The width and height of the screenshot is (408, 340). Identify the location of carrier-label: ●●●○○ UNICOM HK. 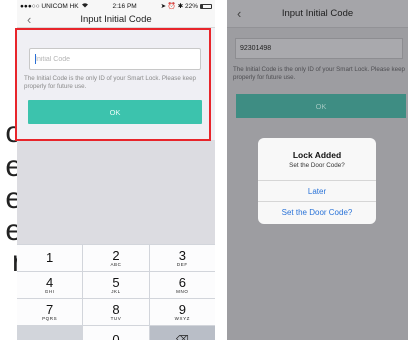
(49, 6).